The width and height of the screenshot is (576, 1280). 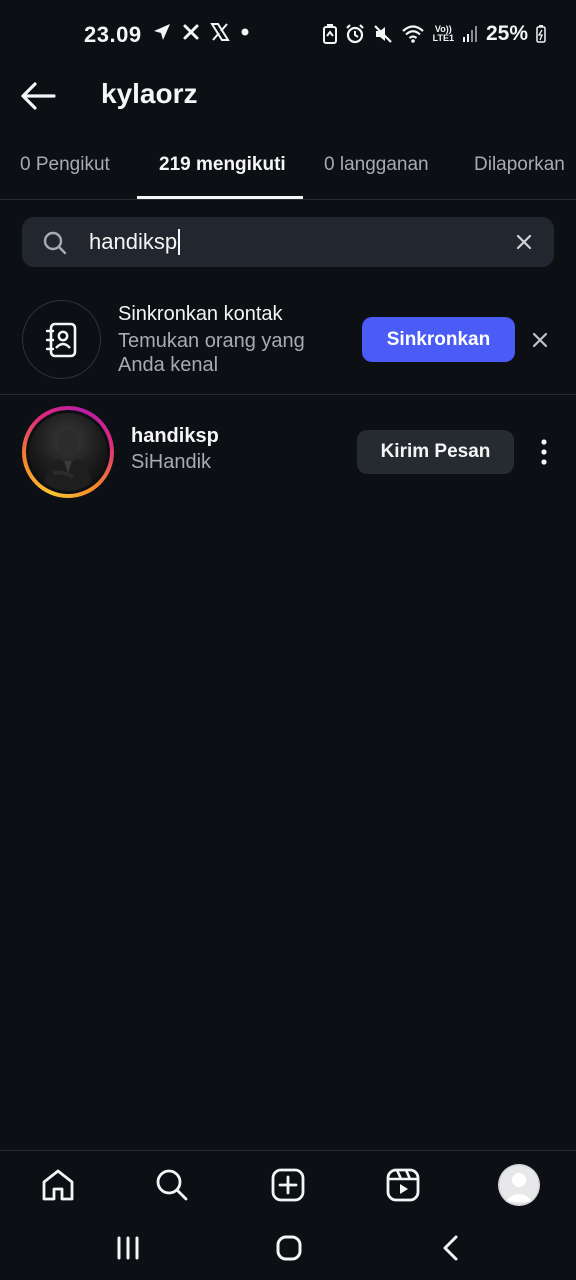 I want to click on nav-search, so click(x=172, y=1185).